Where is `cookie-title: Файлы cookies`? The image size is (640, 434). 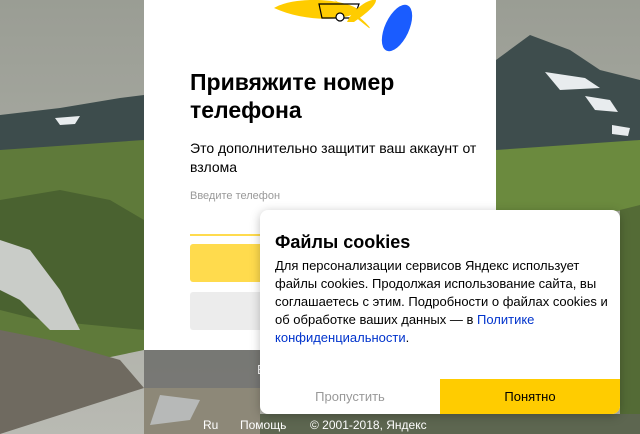
cookie-title: Файлы cookies is located at coordinates (343, 242).